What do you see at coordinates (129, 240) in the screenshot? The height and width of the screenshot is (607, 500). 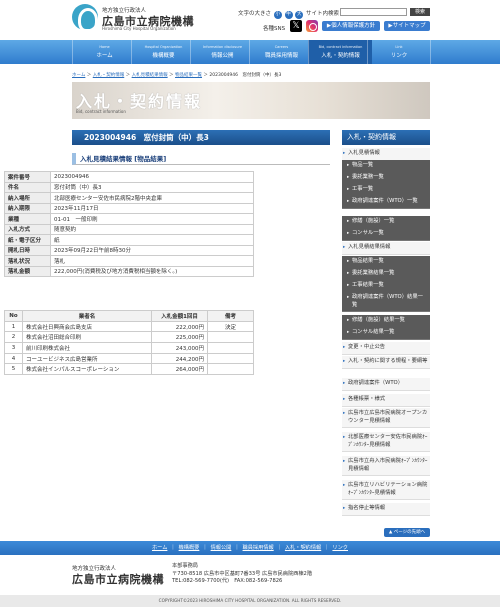 I see `table-row: 紙・電子区分紙` at bounding box center [129, 240].